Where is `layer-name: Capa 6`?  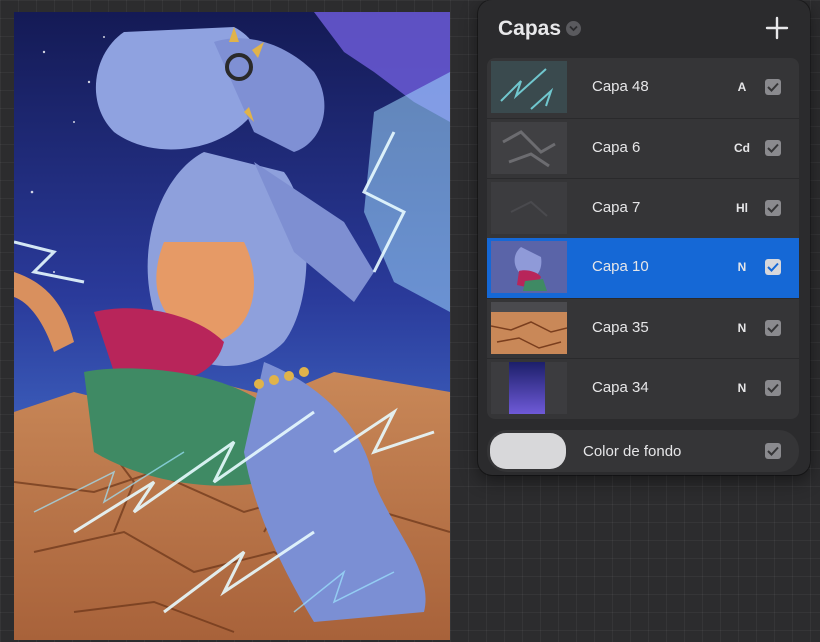 layer-name: Capa 6 is located at coordinates (616, 147).